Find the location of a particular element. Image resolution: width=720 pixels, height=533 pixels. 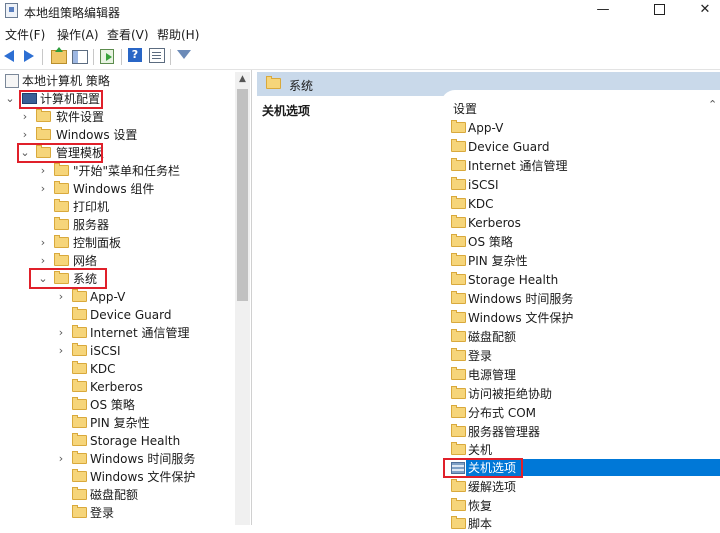

tree-item-label: Device Guard is located at coordinates (131, 315).